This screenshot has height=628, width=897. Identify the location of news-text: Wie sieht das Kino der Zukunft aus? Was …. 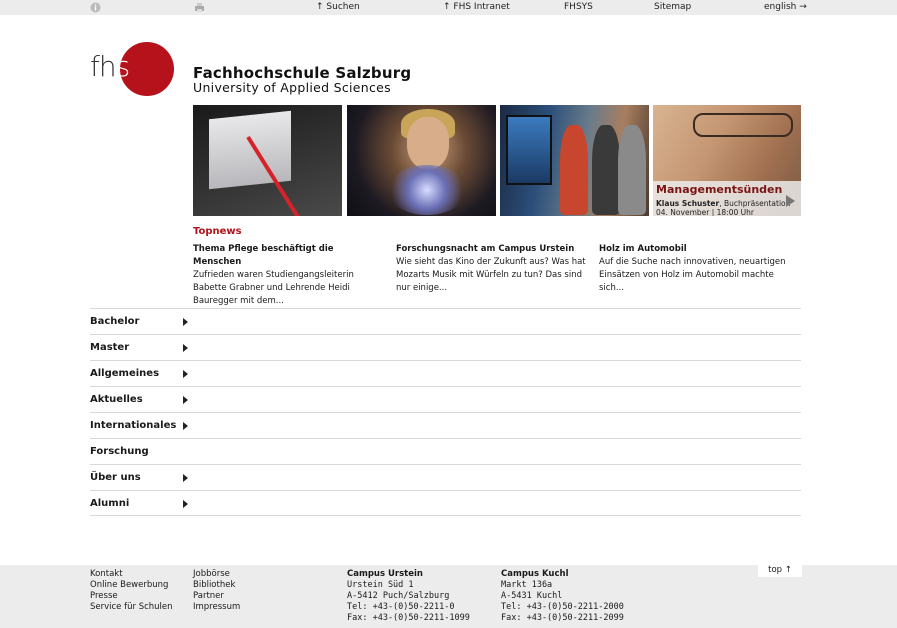
(491, 275).